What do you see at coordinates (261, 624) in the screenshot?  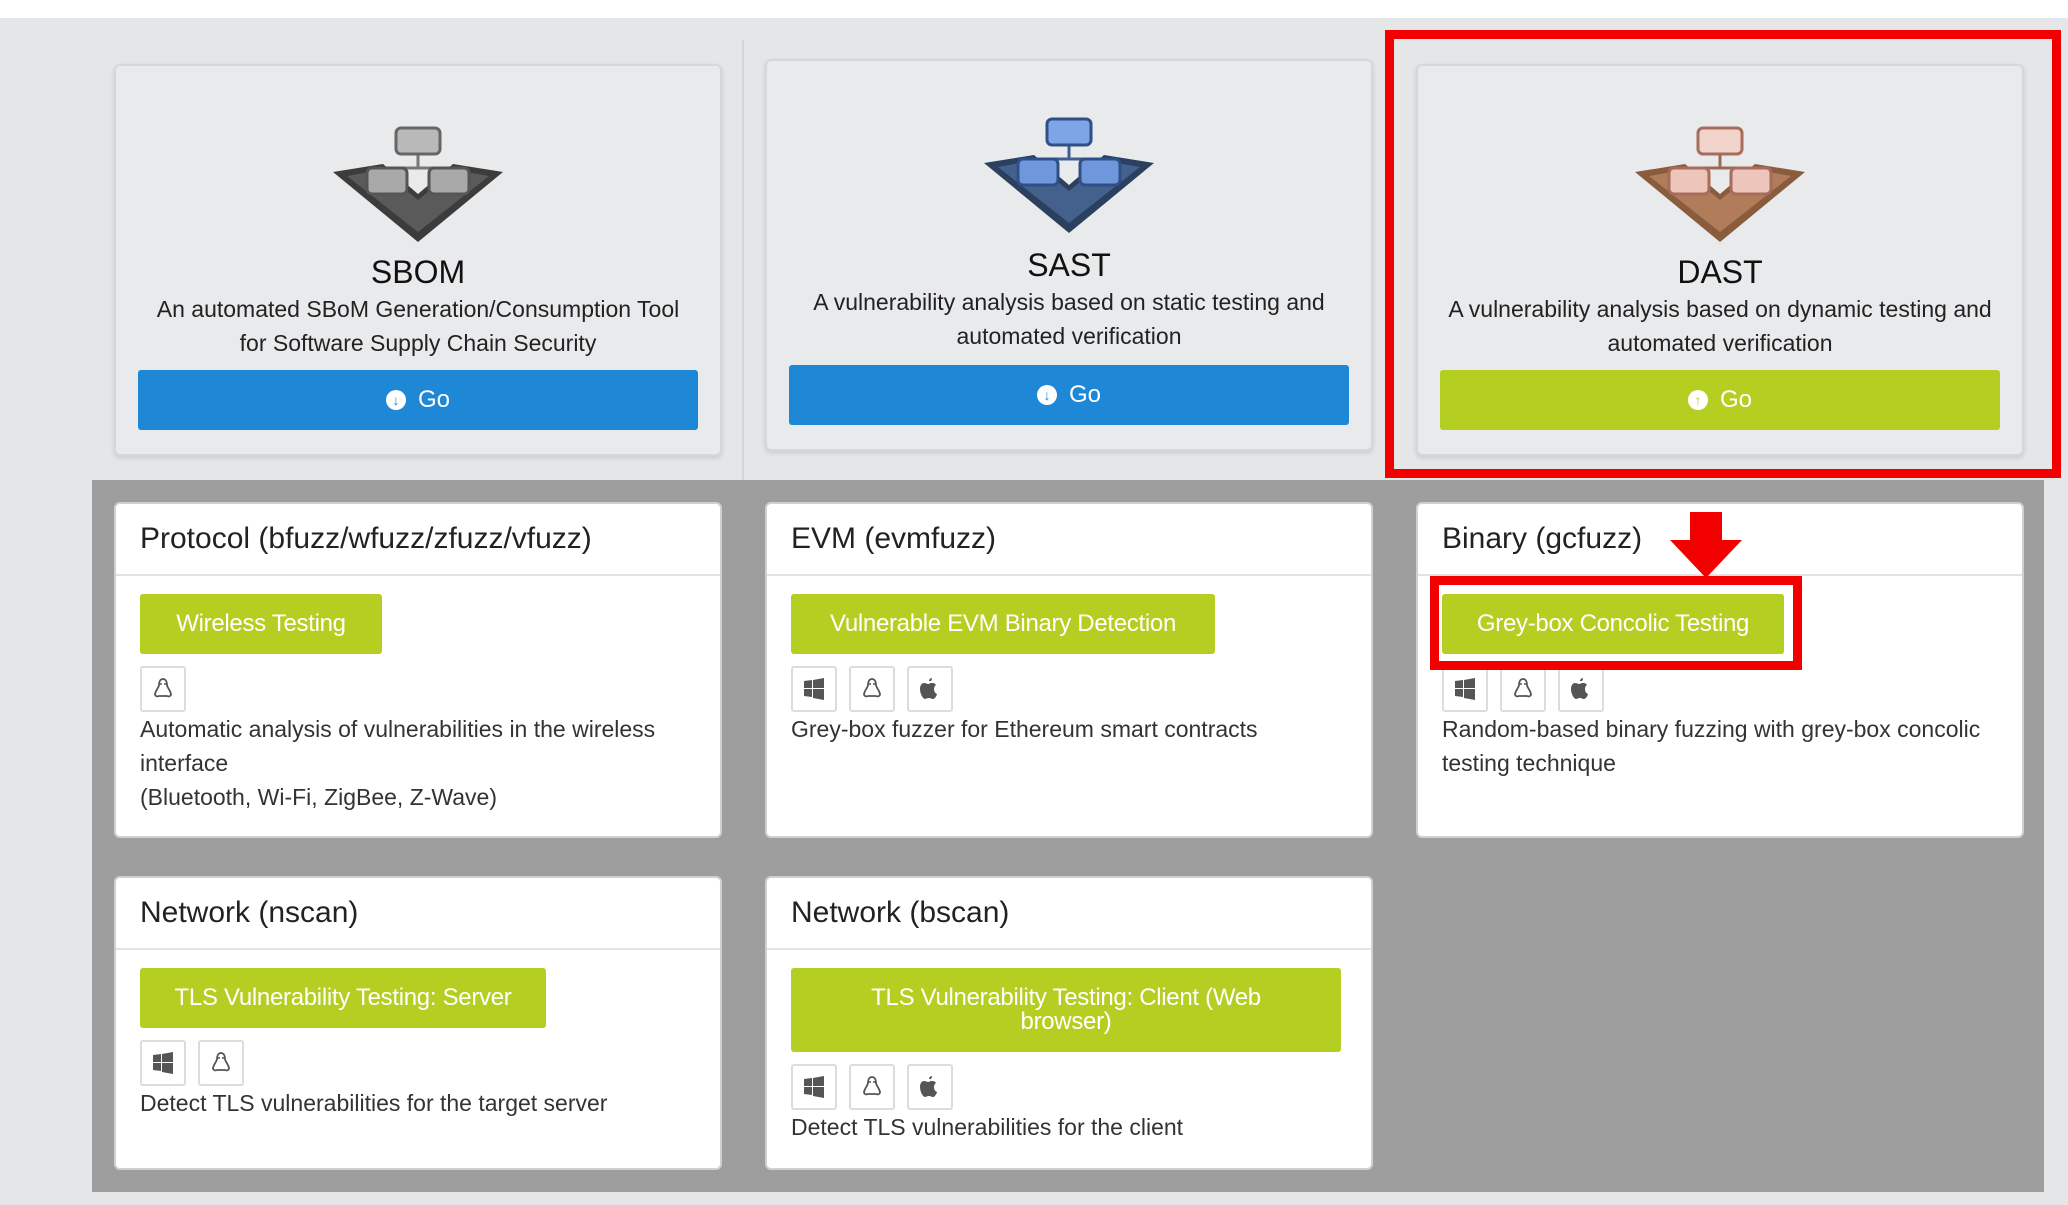 I see `wireless-testing-button: Wireless Testing` at bounding box center [261, 624].